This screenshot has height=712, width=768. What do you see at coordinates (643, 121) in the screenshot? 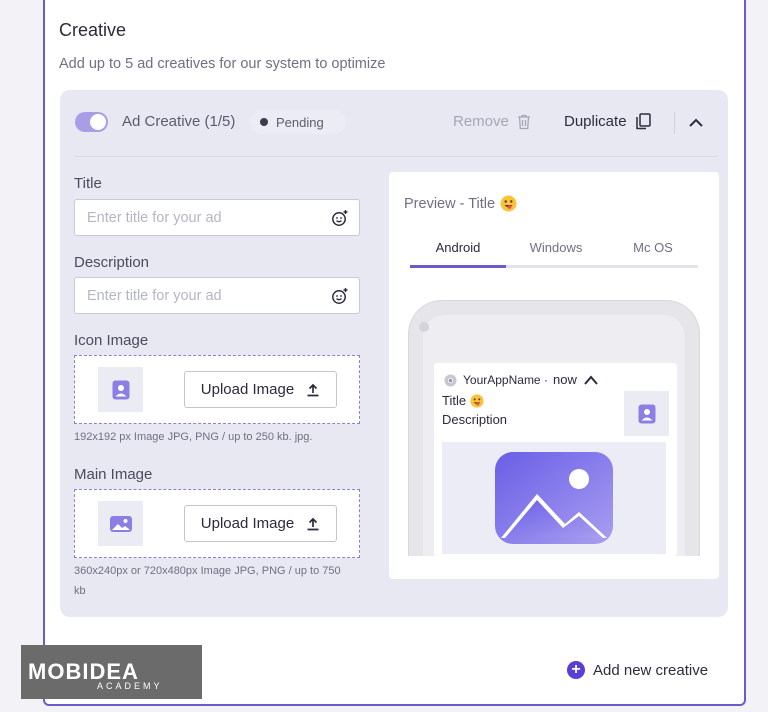
I see `copy-icon` at bounding box center [643, 121].